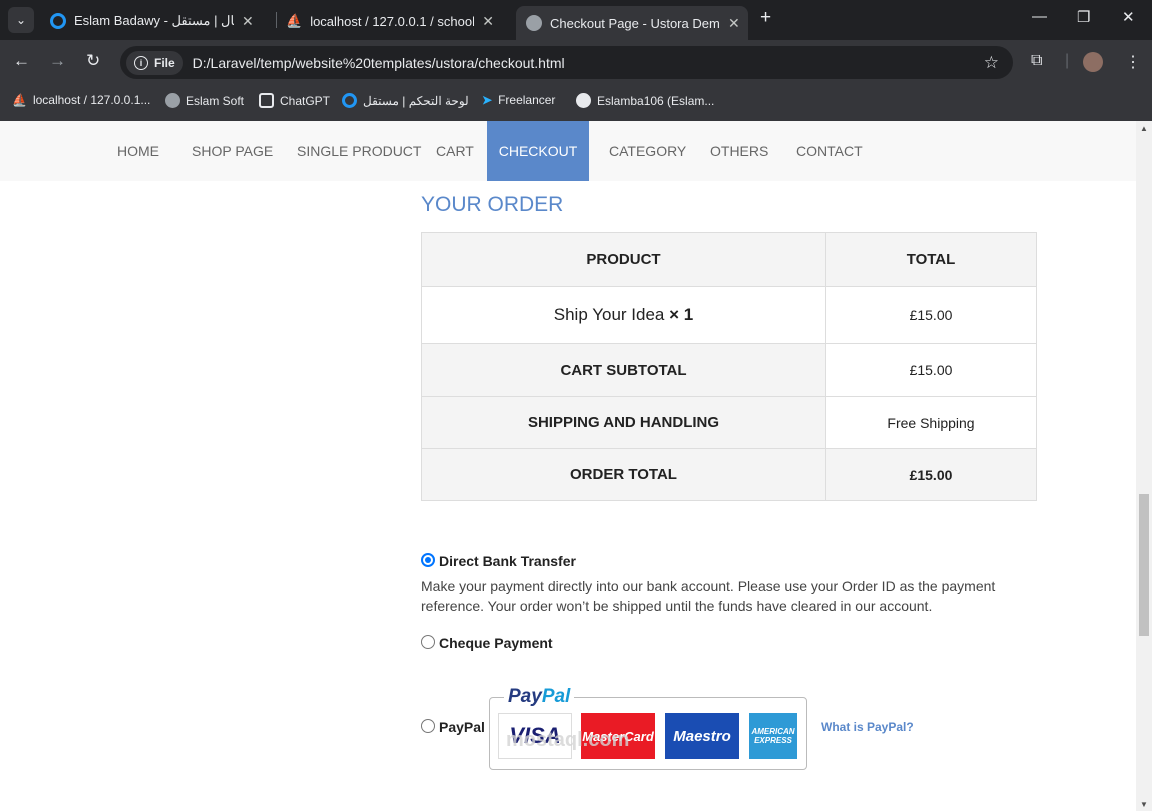 This screenshot has height=811, width=1152. I want to click on chip-label: File, so click(164, 62).